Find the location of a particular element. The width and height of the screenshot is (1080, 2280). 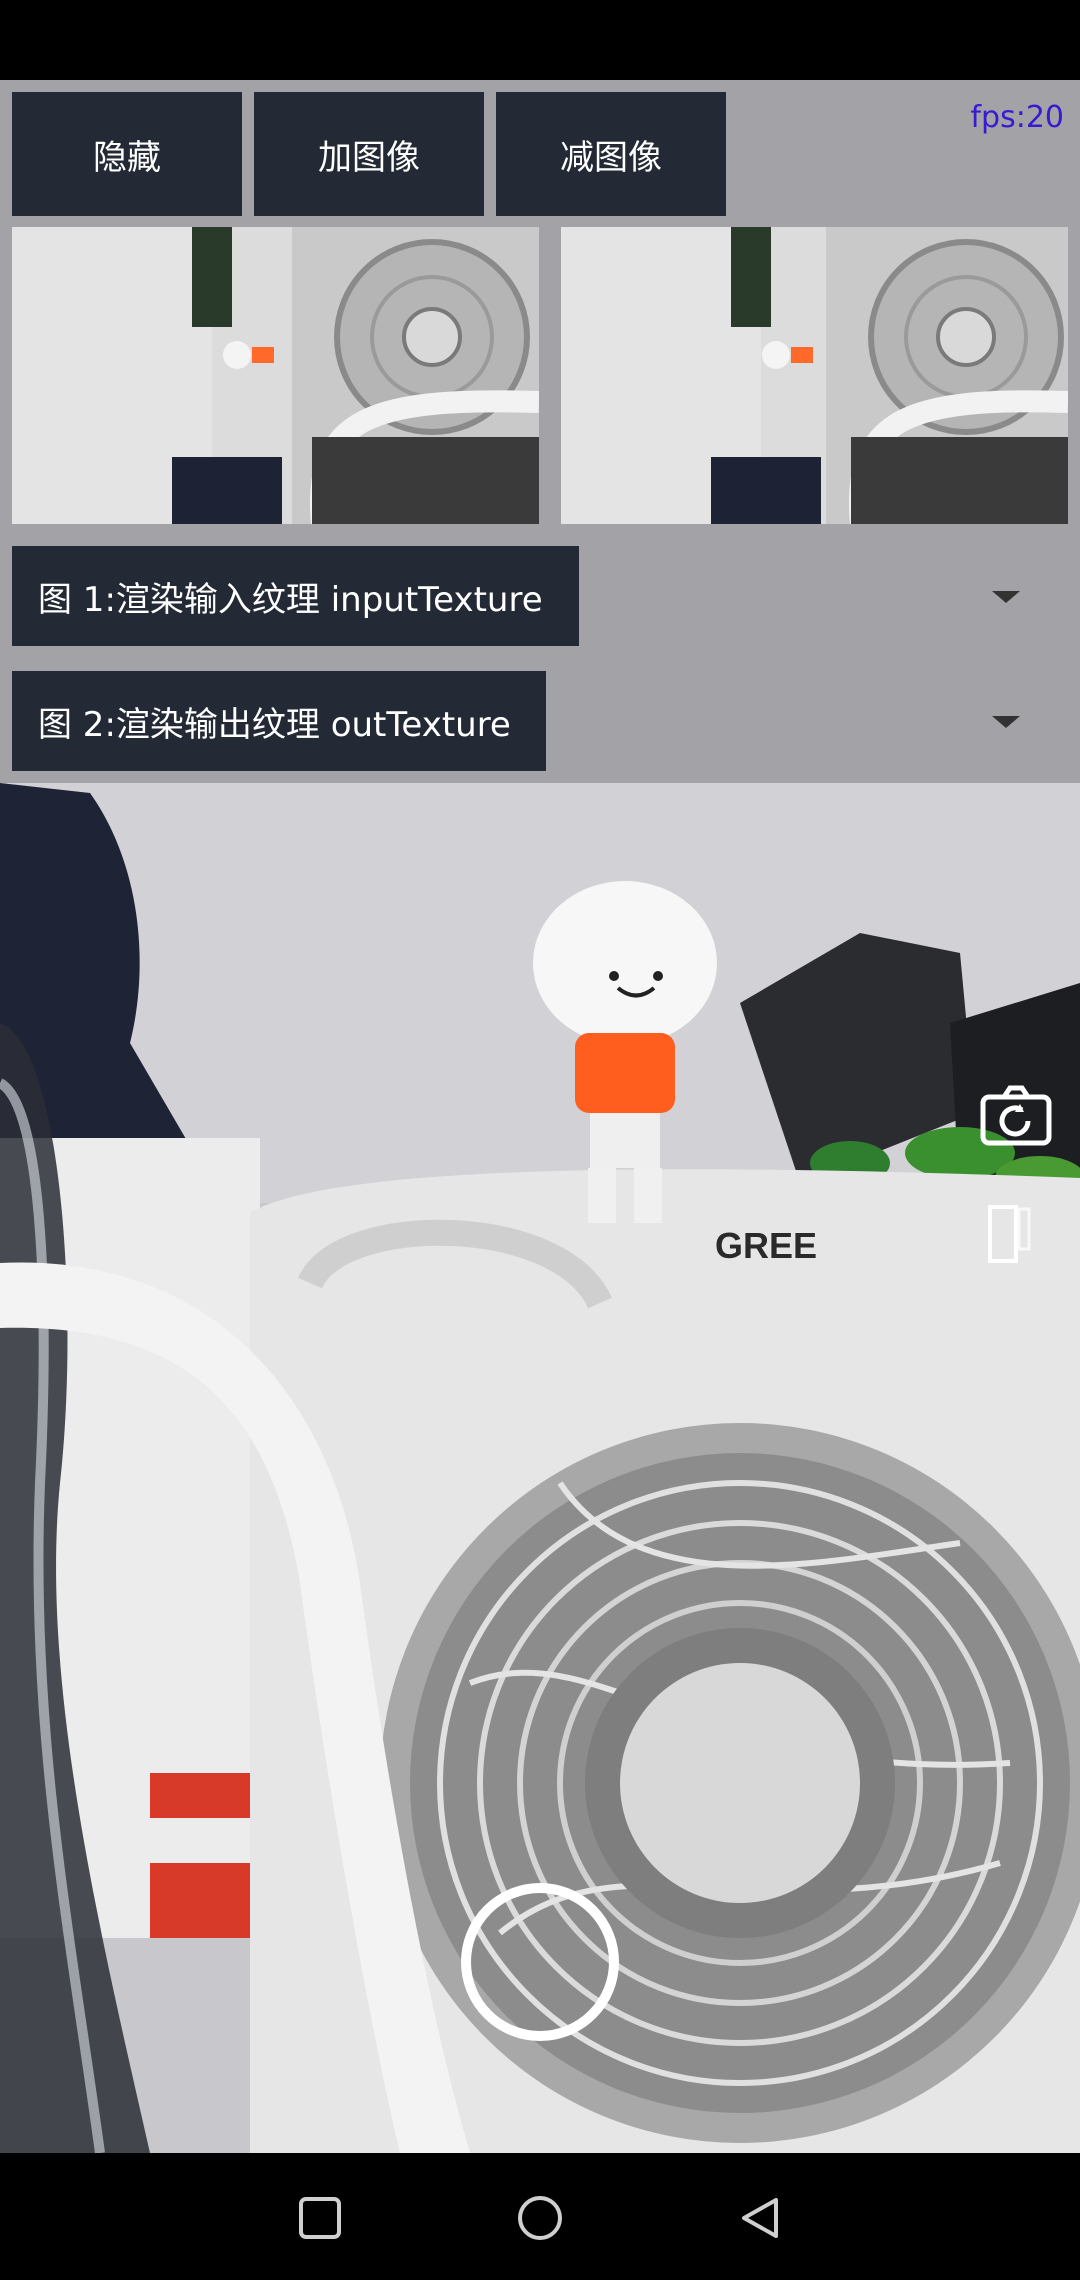

texture-select-1-label: 图 1:渲染输入纹理 inputTexture is located at coordinates (290, 599).